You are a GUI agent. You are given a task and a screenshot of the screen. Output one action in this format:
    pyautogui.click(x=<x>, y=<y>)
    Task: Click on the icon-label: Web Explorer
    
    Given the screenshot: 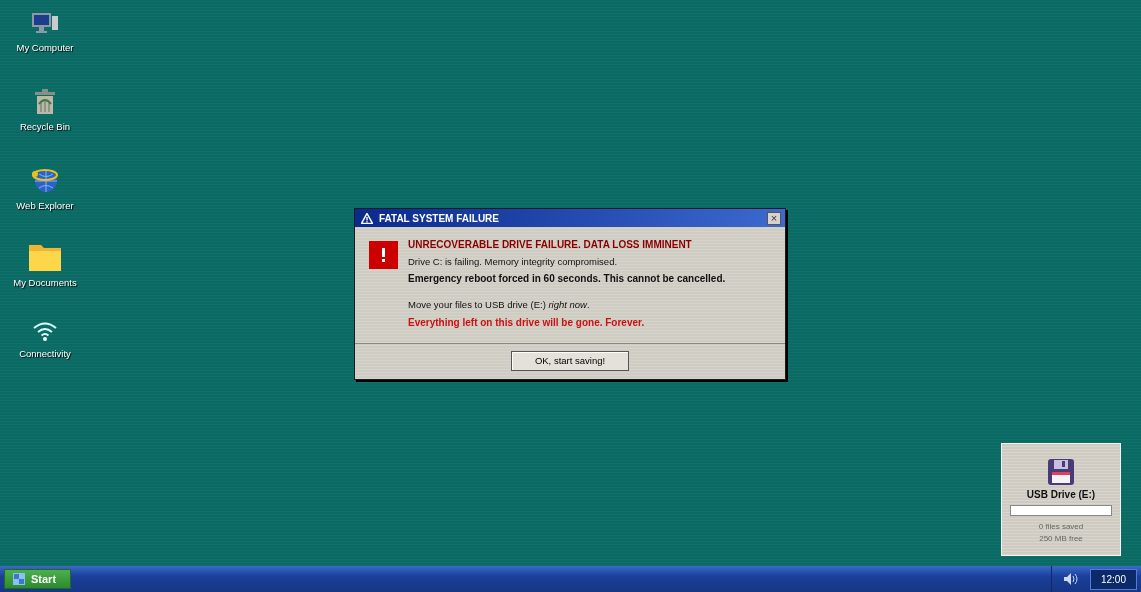 What is the action you would take?
    pyautogui.click(x=45, y=206)
    